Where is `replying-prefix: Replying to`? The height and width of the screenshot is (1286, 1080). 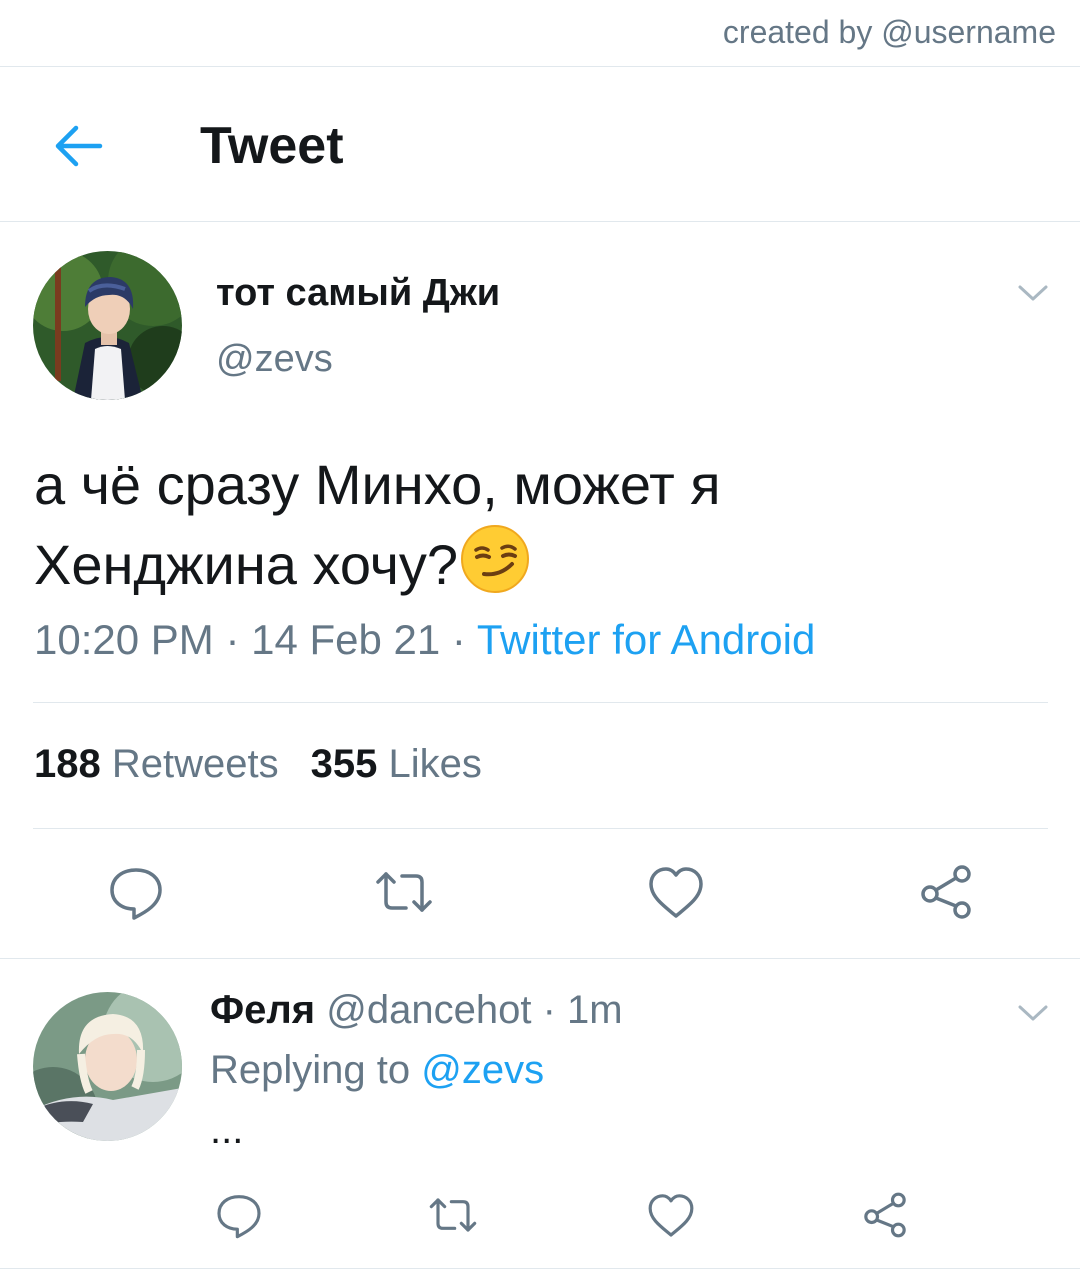
replying-prefix: Replying to is located at coordinates (316, 1070).